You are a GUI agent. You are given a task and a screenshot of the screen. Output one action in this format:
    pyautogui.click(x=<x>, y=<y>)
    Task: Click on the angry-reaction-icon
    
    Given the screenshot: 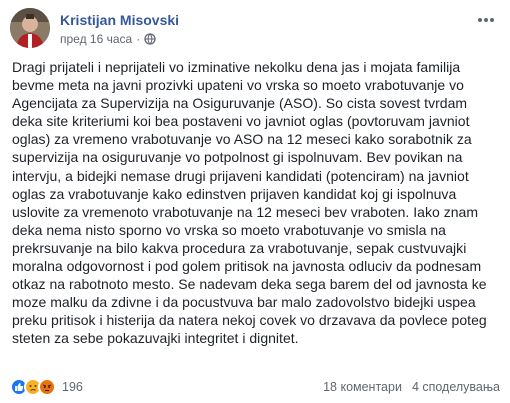 What is the action you would take?
    pyautogui.click(x=47, y=387)
    